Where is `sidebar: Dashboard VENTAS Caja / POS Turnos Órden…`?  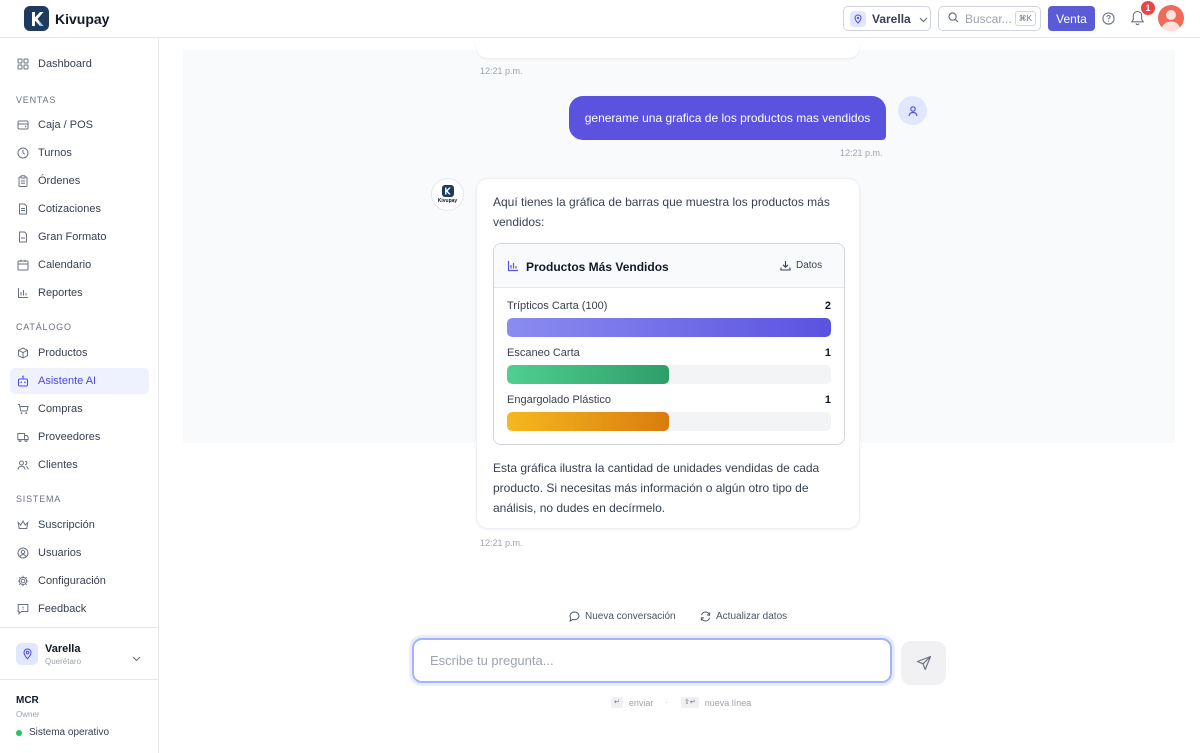 sidebar: Dashboard VENTAS Caja / POS Turnos Órden… is located at coordinates (79, 395).